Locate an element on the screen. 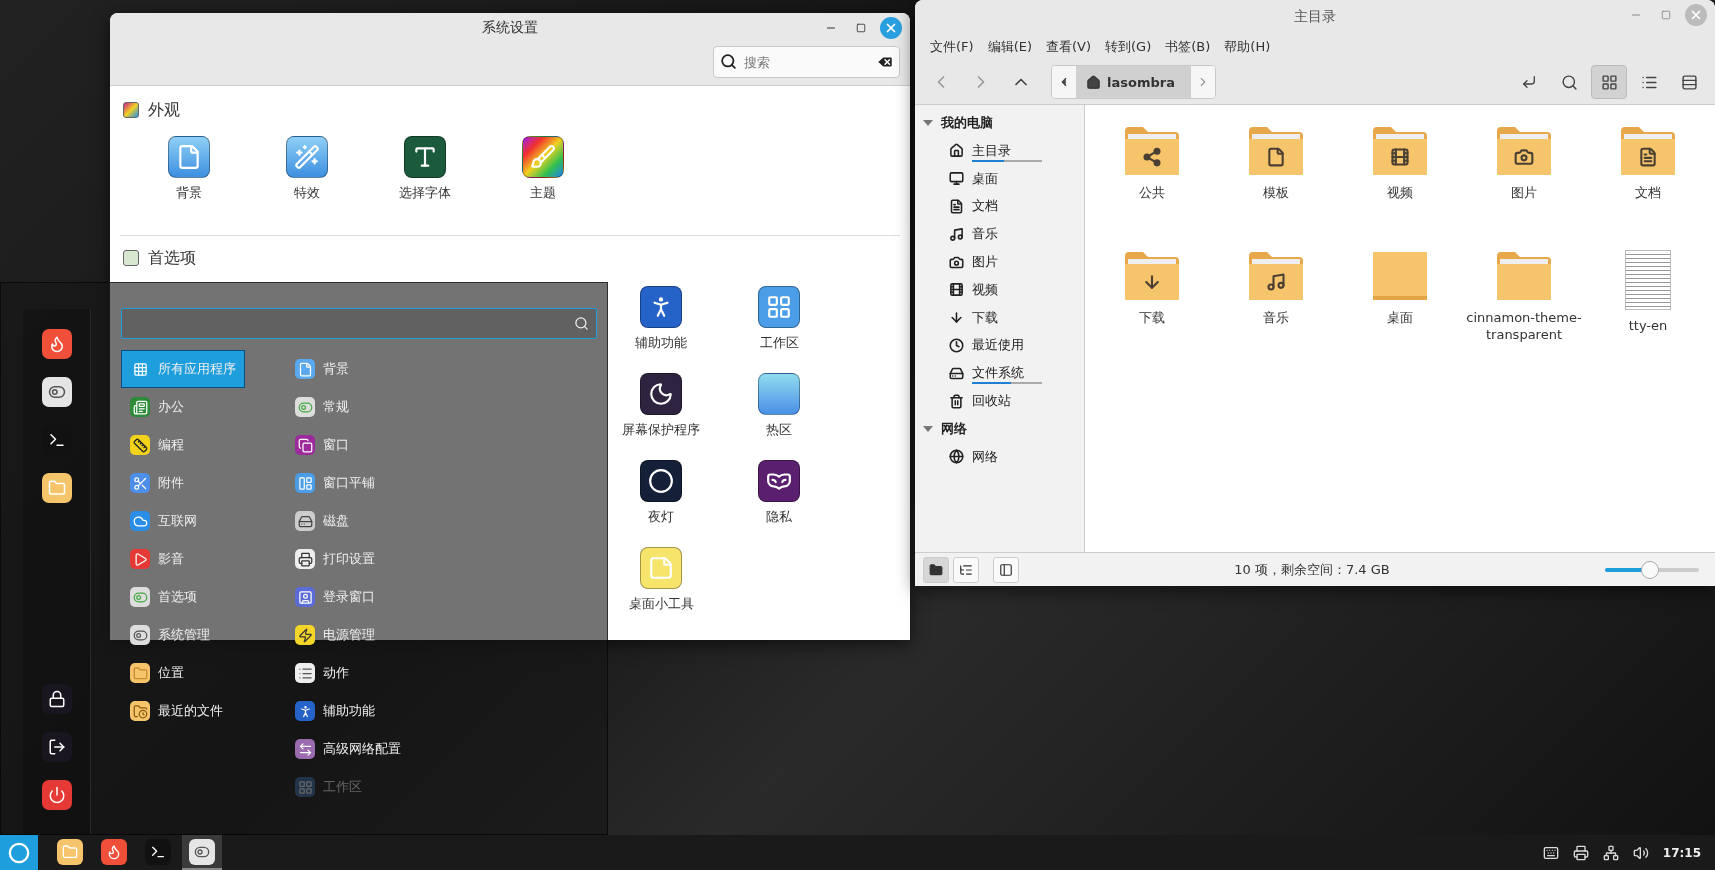 Image resolution: width=1715 pixels, height=870 pixels. lock-icon is located at coordinates (56, 699).